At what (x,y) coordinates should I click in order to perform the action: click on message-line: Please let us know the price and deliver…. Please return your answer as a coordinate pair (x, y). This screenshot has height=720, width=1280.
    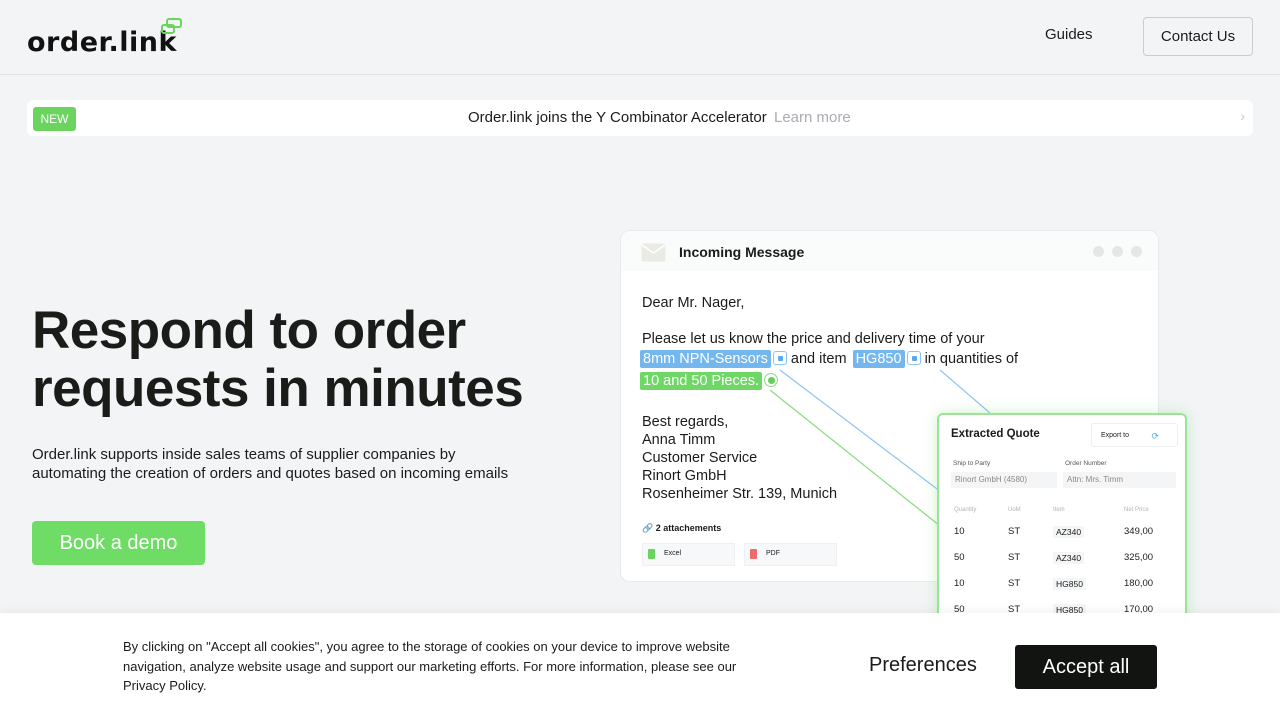
    Looking at the image, I should click on (813, 339).